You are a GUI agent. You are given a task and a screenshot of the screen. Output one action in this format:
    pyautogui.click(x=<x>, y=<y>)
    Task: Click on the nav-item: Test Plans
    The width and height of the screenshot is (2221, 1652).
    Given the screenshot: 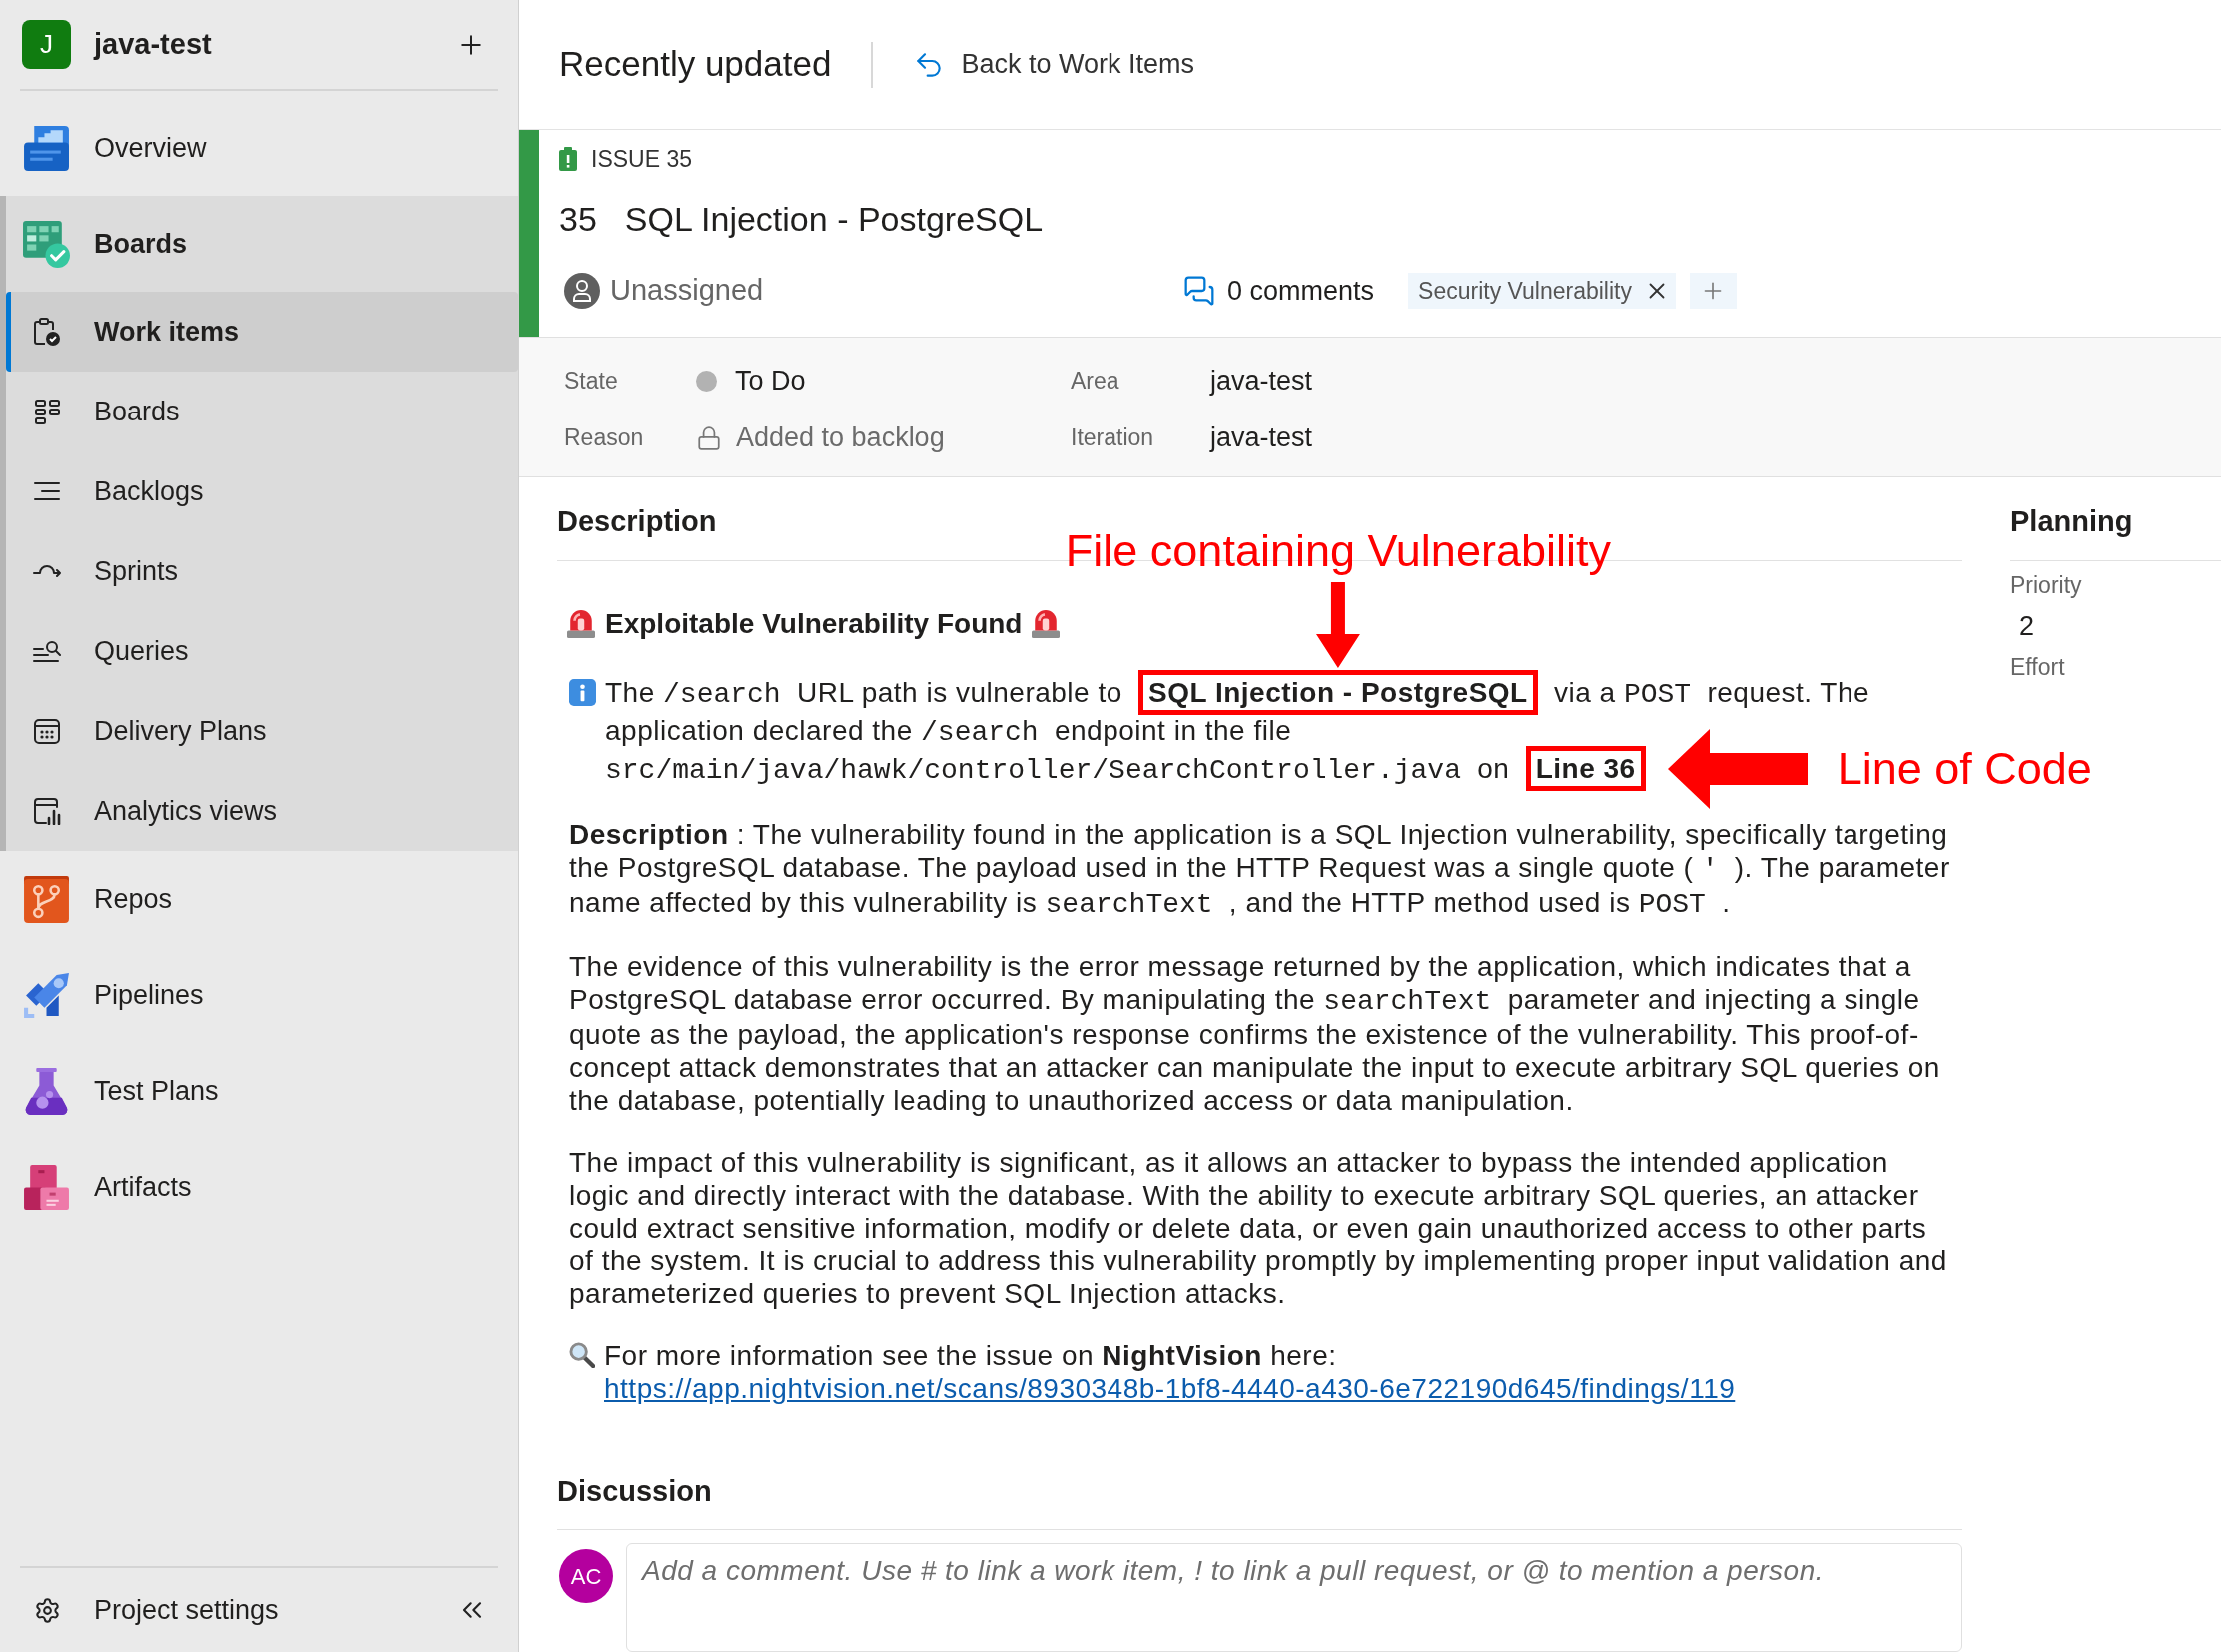 What is the action you would take?
    pyautogui.click(x=259, y=1091)
    